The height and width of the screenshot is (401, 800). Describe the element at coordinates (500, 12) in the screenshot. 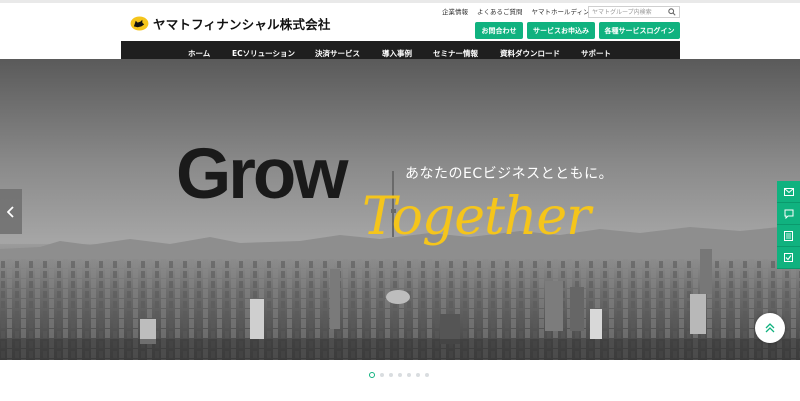

I see `util-link-faq: よくあるご質問` at that location.